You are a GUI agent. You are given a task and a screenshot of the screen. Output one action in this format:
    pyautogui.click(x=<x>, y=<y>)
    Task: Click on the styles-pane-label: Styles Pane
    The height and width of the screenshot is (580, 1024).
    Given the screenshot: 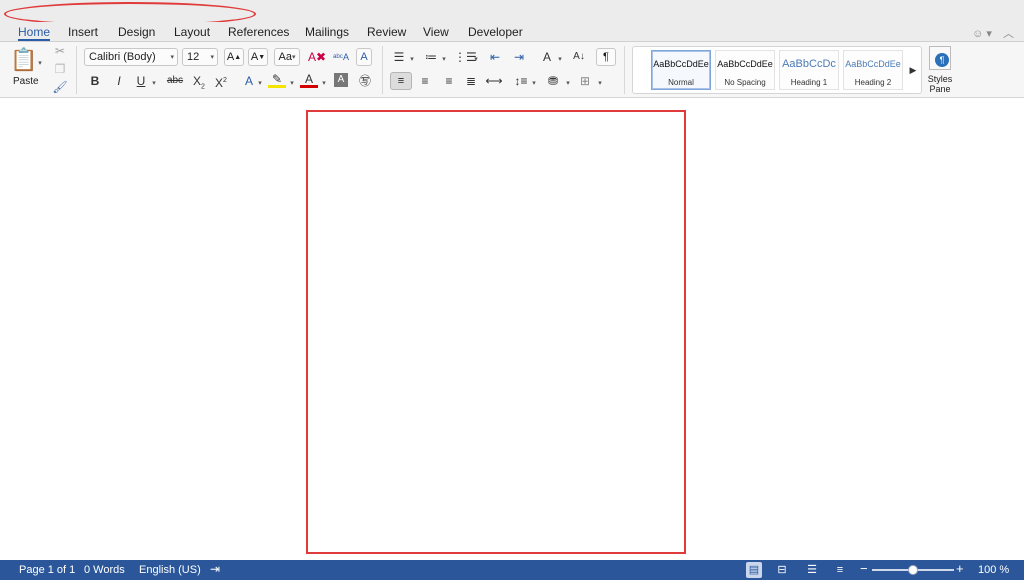 What is the action you would take?
    pyautogui.click(x=940, y=84)
    